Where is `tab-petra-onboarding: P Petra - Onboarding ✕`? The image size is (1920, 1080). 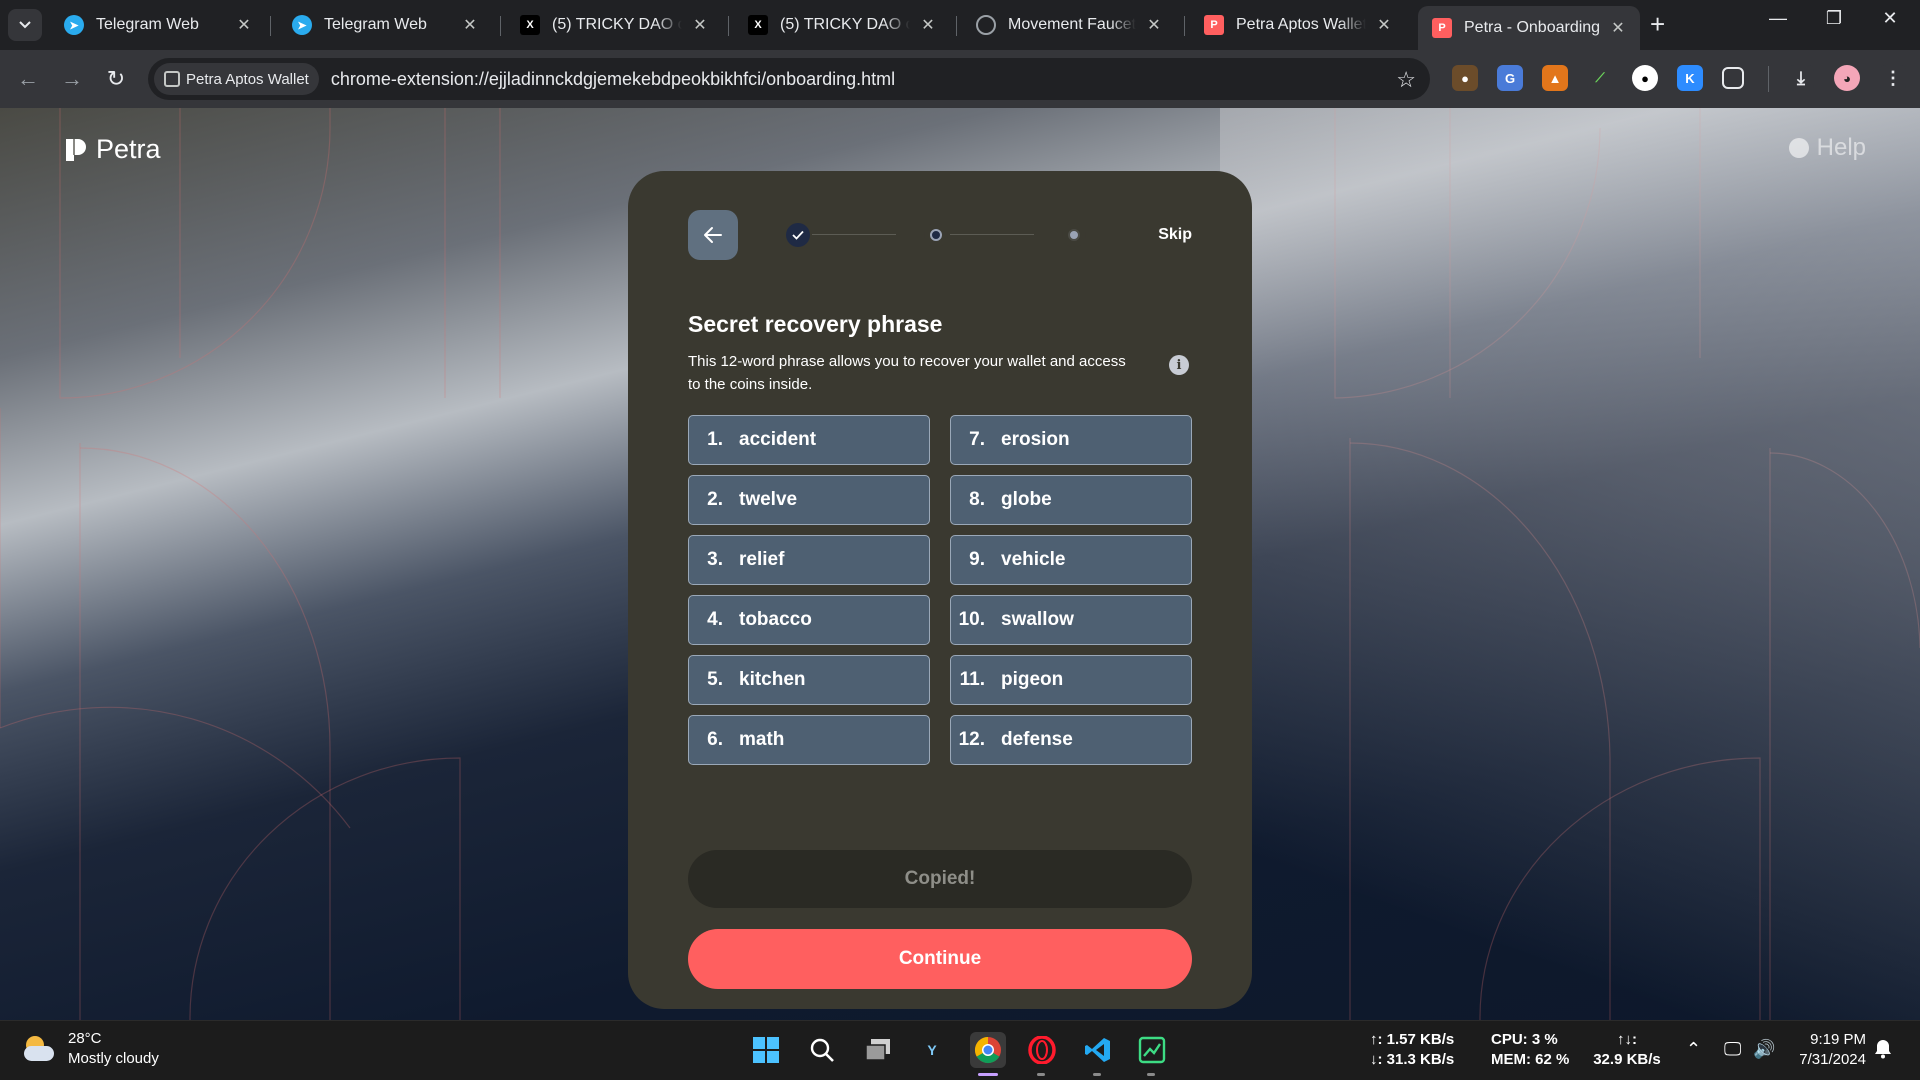
tab-petra-onboarding: P Petra - Onboarding ✕ is located at coordinates (1529, 28).